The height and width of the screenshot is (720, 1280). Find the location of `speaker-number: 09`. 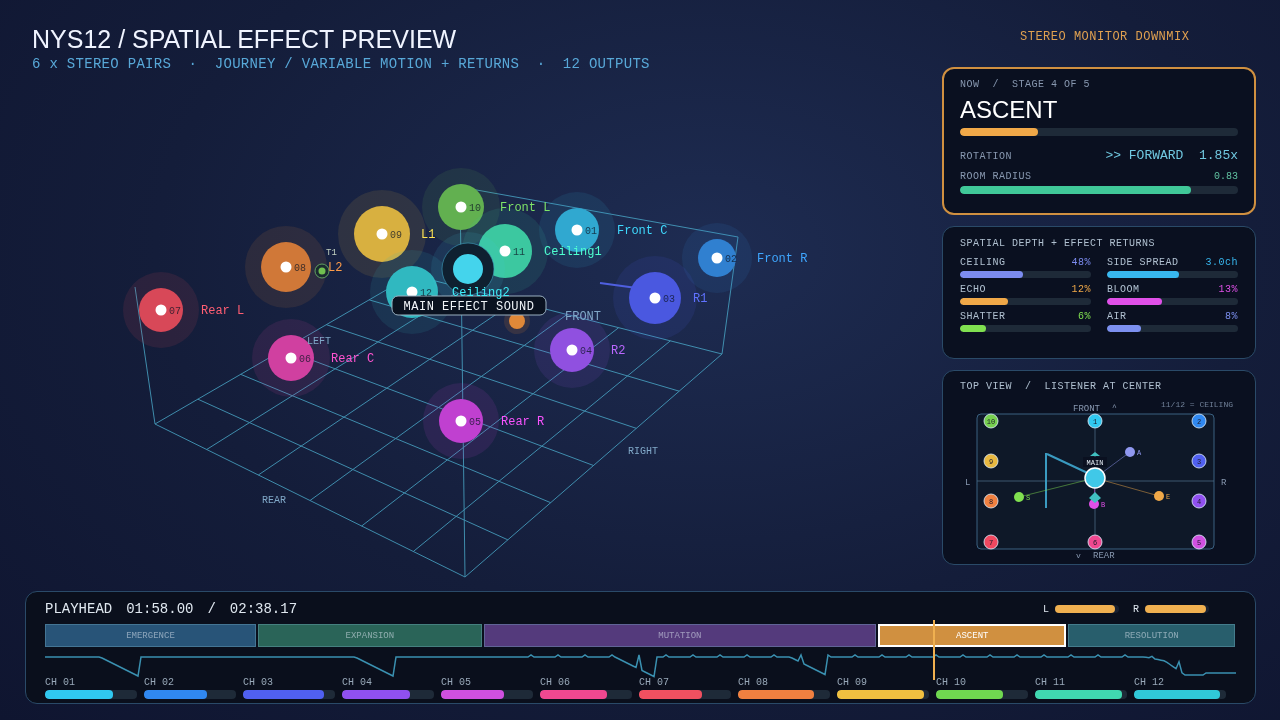

speaker-number: 09 is located at coordinates (396, 235).